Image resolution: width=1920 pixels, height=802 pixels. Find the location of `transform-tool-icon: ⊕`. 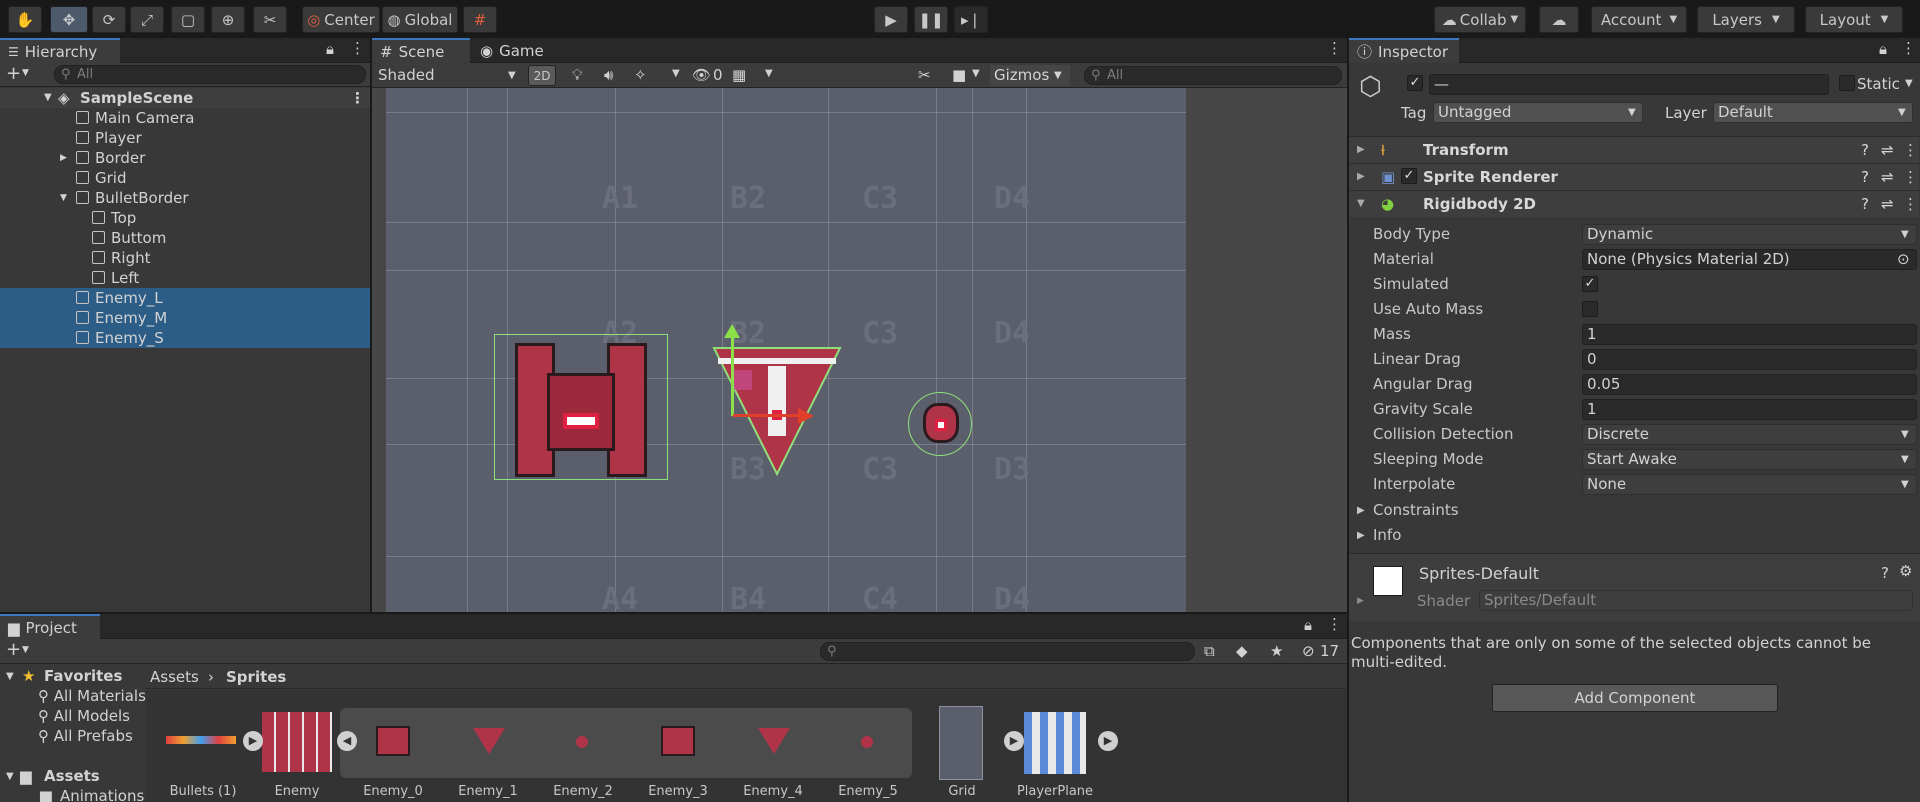

transform-tool-icon: ⊕ is located at coordinates (228, 19).